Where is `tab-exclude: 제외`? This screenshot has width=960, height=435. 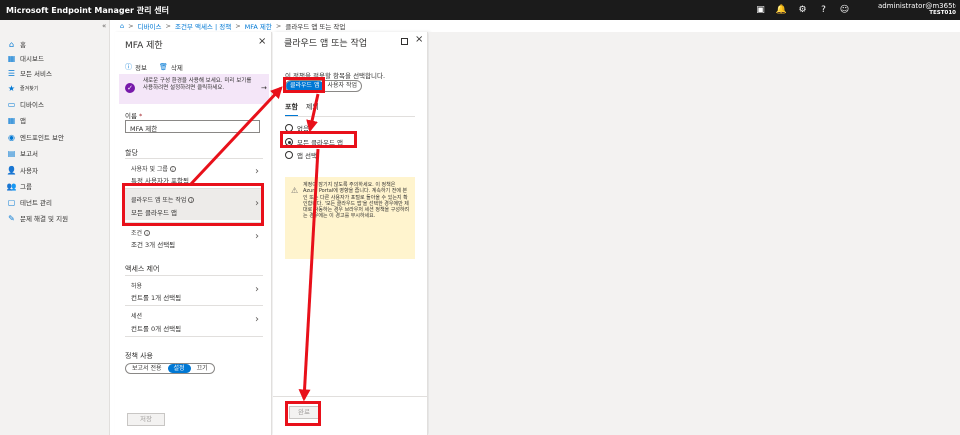 tab-exclude: 제외 is located at coordinates (312, 109).